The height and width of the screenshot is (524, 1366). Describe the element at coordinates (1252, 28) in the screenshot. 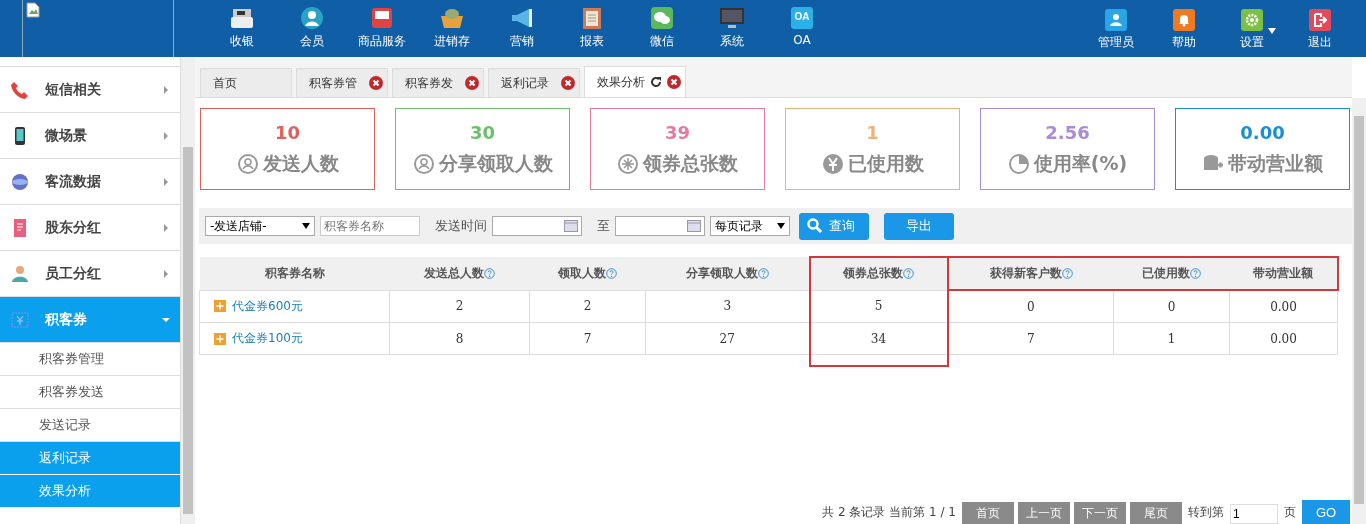

I see `header-action: 设置` at that location.